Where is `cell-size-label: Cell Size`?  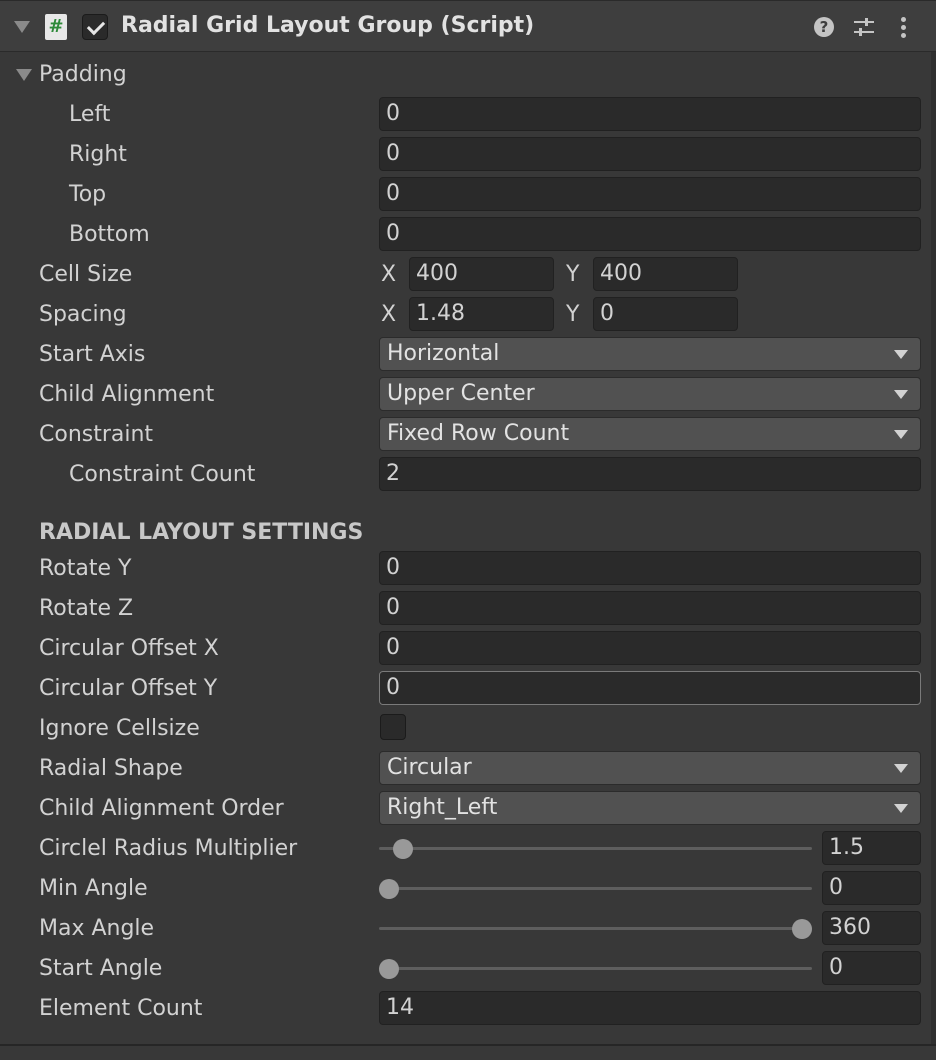
cell-size-label: Cell Size is located at coordinates (86, 274).